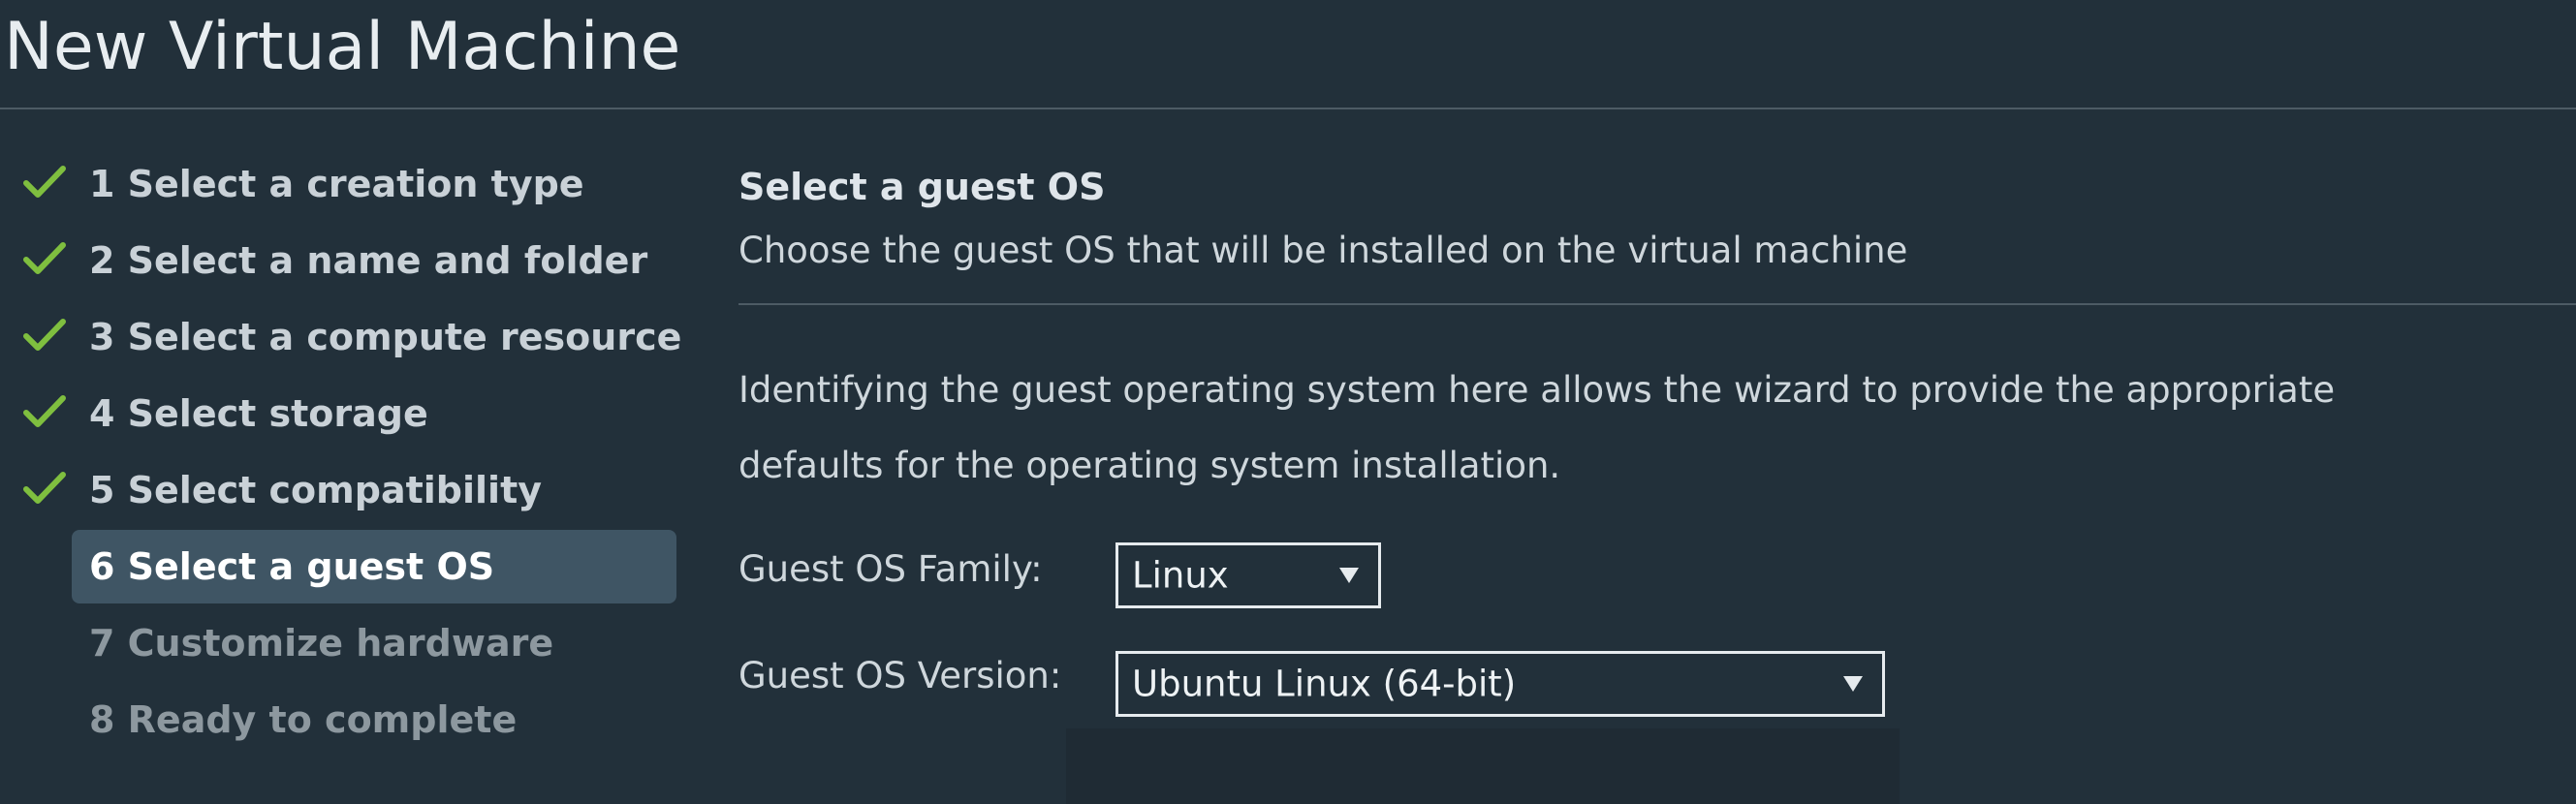 The width and height of the screenshot is (2576, 804). I want to click on step-3-select-compute-resource: 3 Select a compute resource, so click(341, 336).